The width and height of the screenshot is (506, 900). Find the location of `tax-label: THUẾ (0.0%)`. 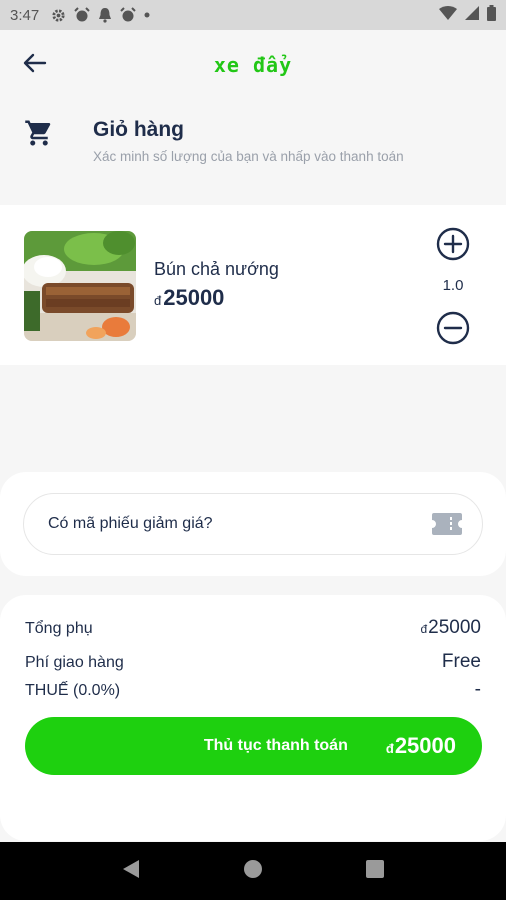

tax-label: THUẾ (0.0%) is located at coordinates (73, 690).